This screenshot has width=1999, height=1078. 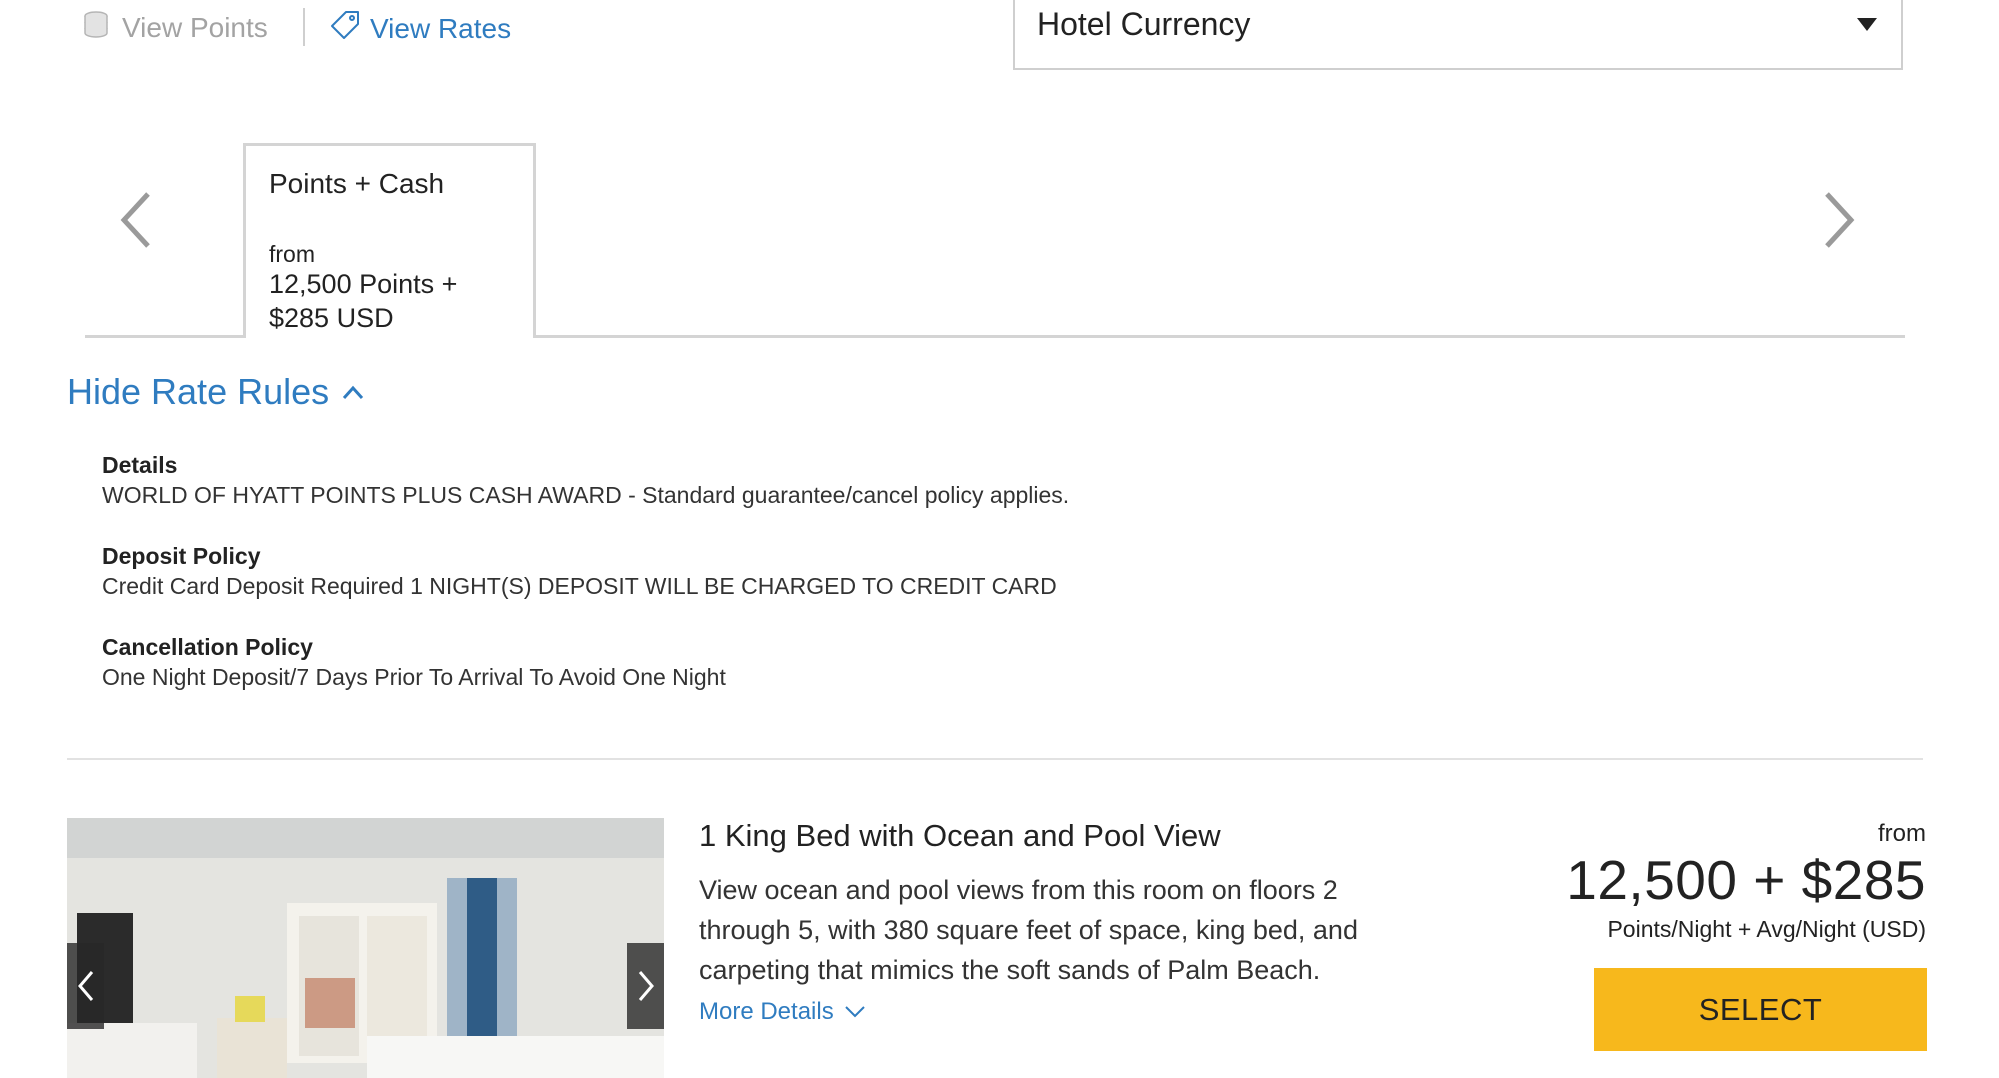 What do you see at coordinates (357, 183) in the screenshot?
I see `rate-tab-title: Points + Cash` at bounding box center [357, 183].